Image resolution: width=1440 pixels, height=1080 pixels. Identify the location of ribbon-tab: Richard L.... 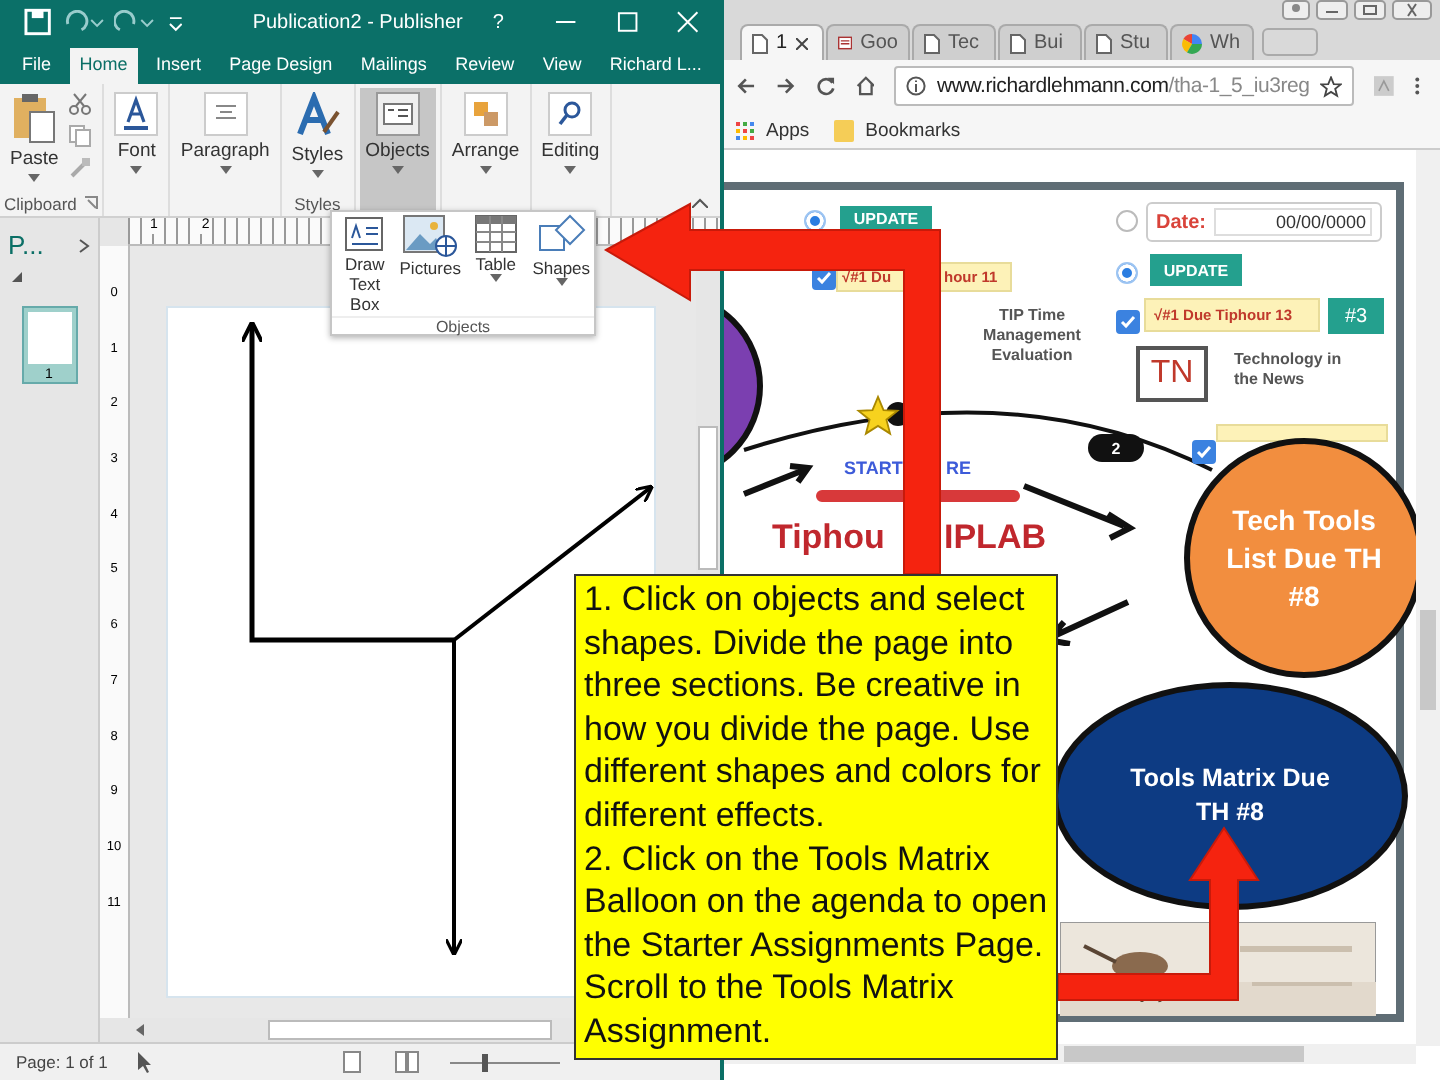
(655, 66).